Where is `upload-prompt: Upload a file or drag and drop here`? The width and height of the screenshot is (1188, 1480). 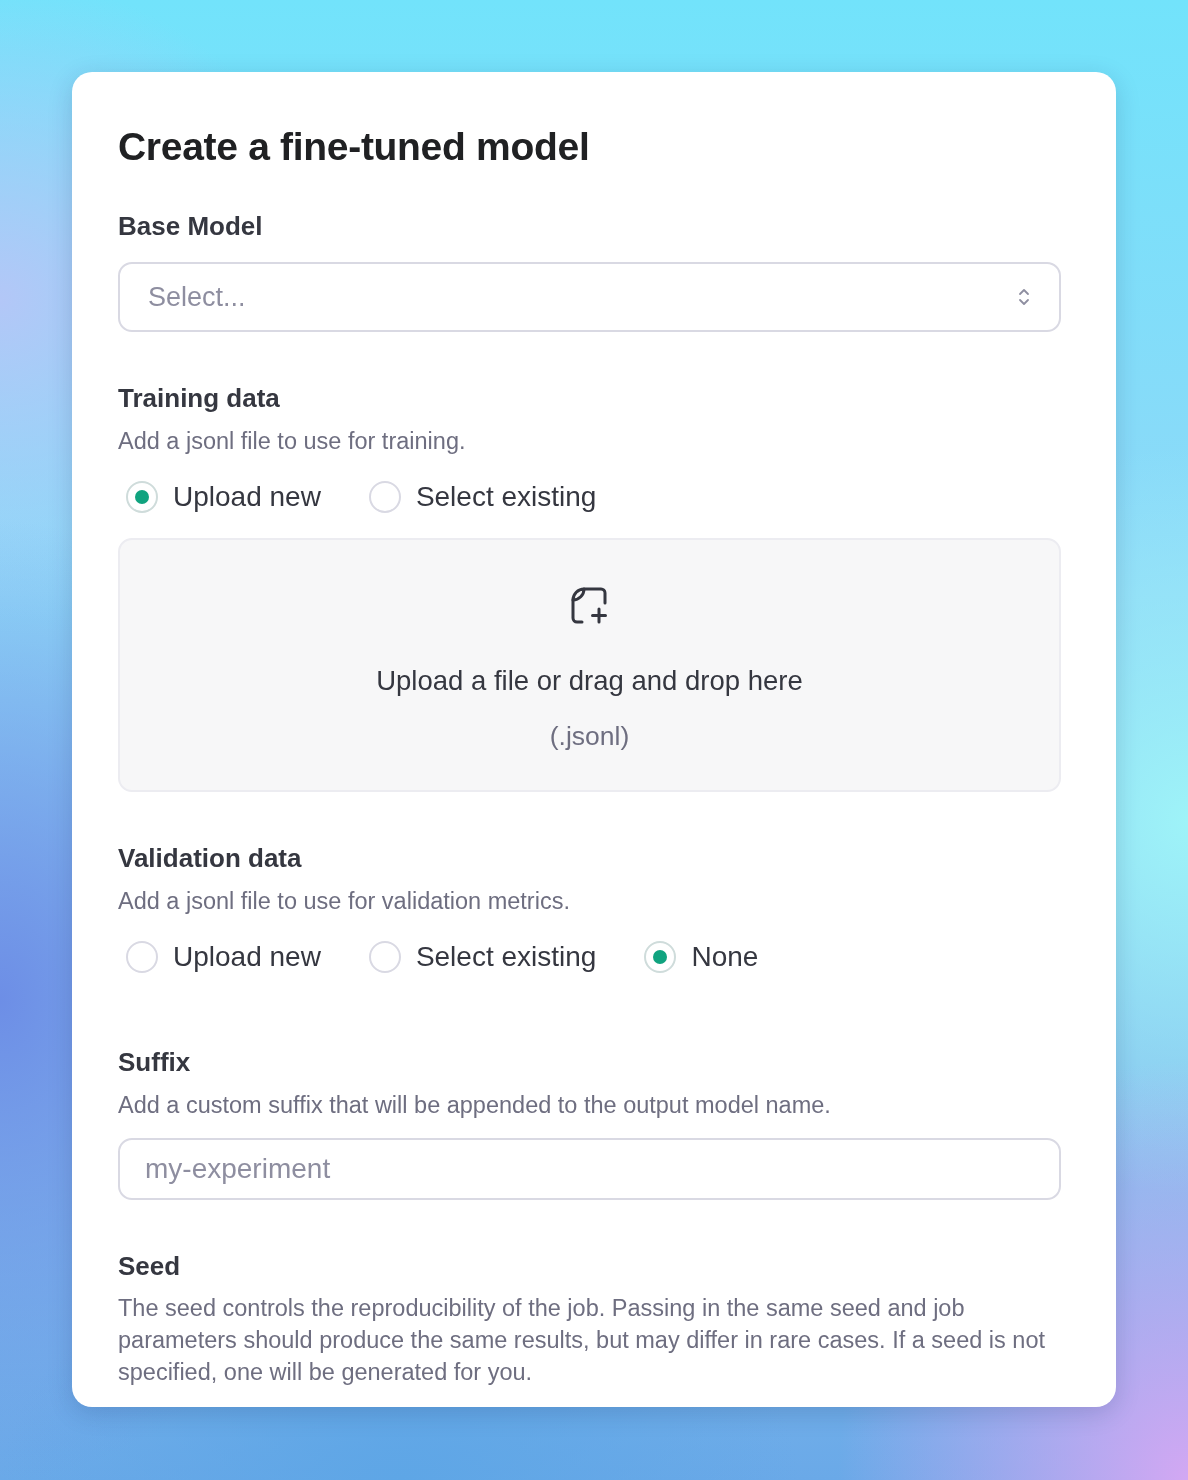
upload-prompt: Upload a file or drag and drop here is located at coordinates (589, 681).